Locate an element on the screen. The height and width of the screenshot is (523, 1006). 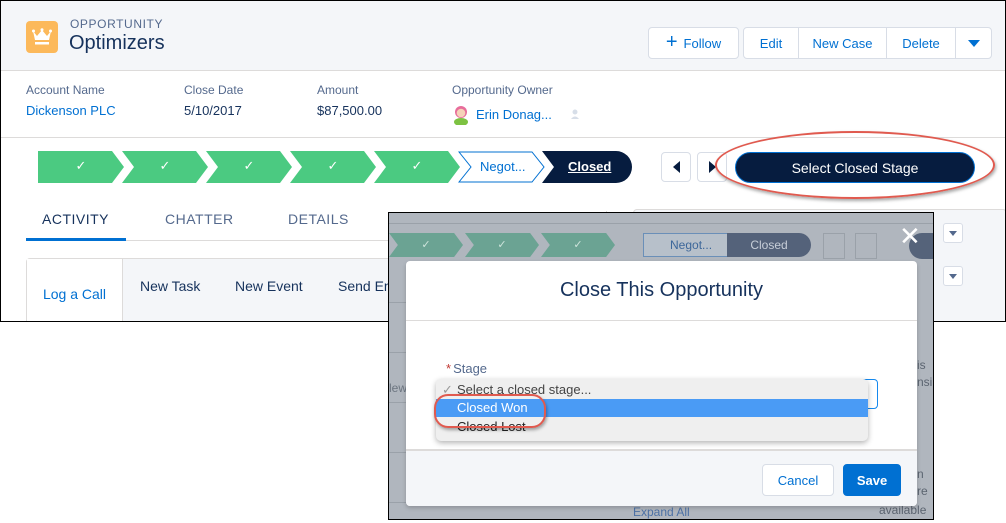
edit-button: Edit is located at coordinates (771, 43).